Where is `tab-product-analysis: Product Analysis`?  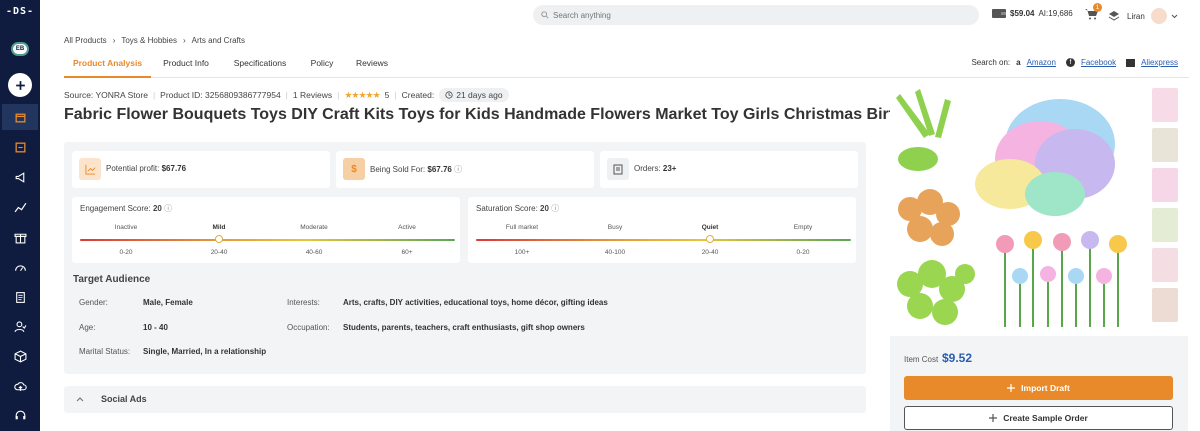
tab-product-analysis: Product Analysis is located at coordinates (107, 64).